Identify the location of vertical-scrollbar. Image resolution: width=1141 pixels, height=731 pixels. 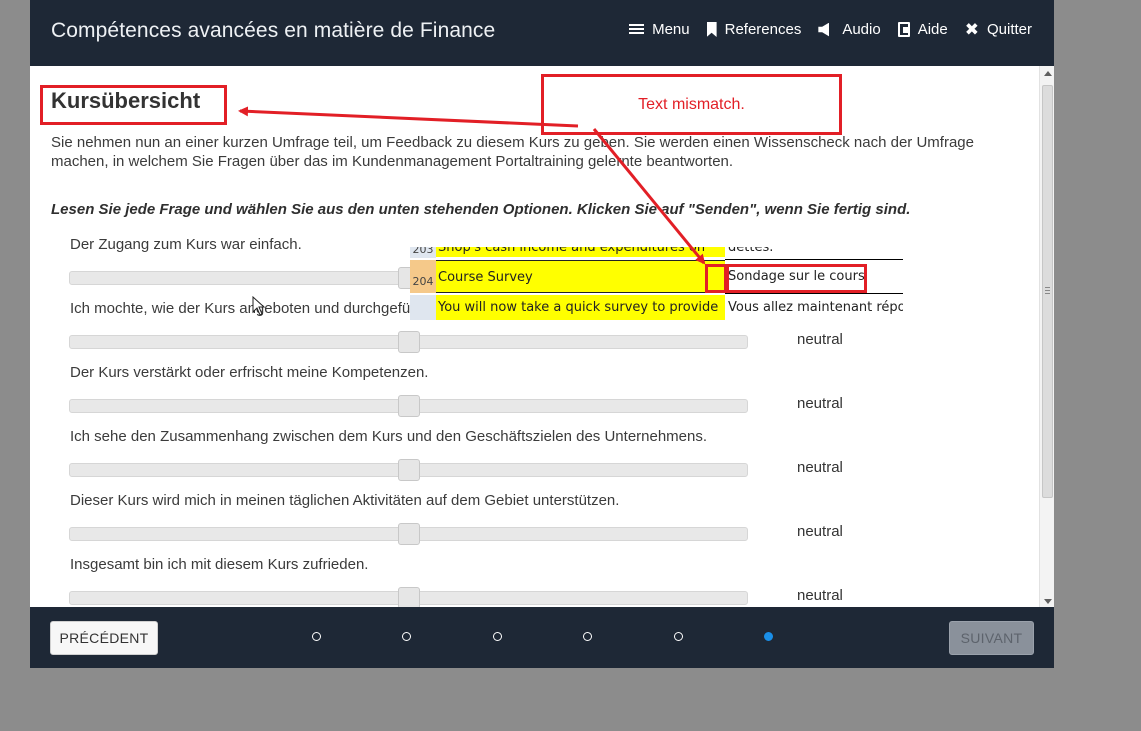
(1046, 336).